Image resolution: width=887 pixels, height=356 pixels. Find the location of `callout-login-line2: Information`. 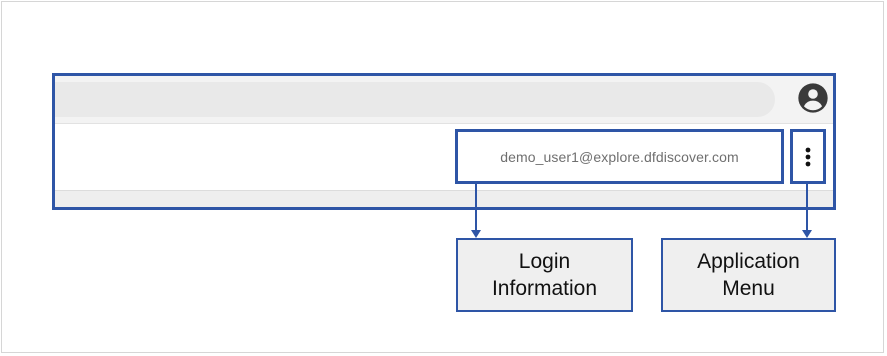

callout-login-line2: Information is located at coordinates (544, 288).